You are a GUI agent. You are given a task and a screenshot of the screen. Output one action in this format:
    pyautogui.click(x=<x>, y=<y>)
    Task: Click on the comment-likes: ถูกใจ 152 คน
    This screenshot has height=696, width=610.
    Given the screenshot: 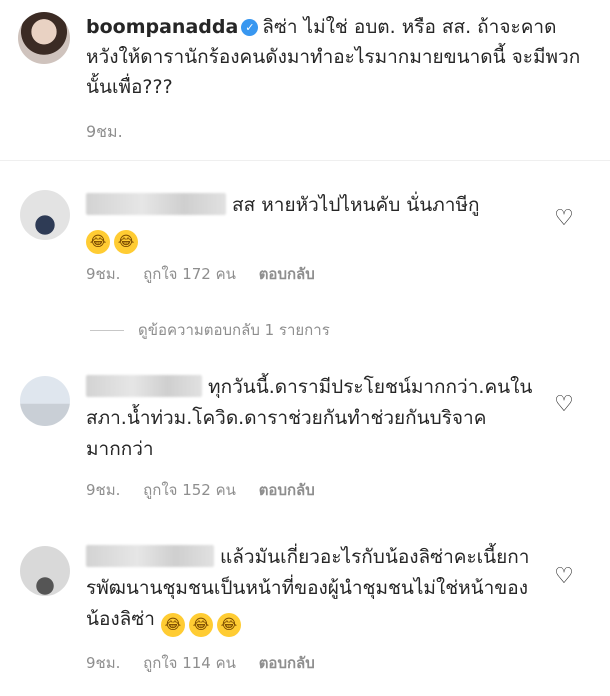 What is the action you would take?
    pyautogui.click(x=189, y=490)
    